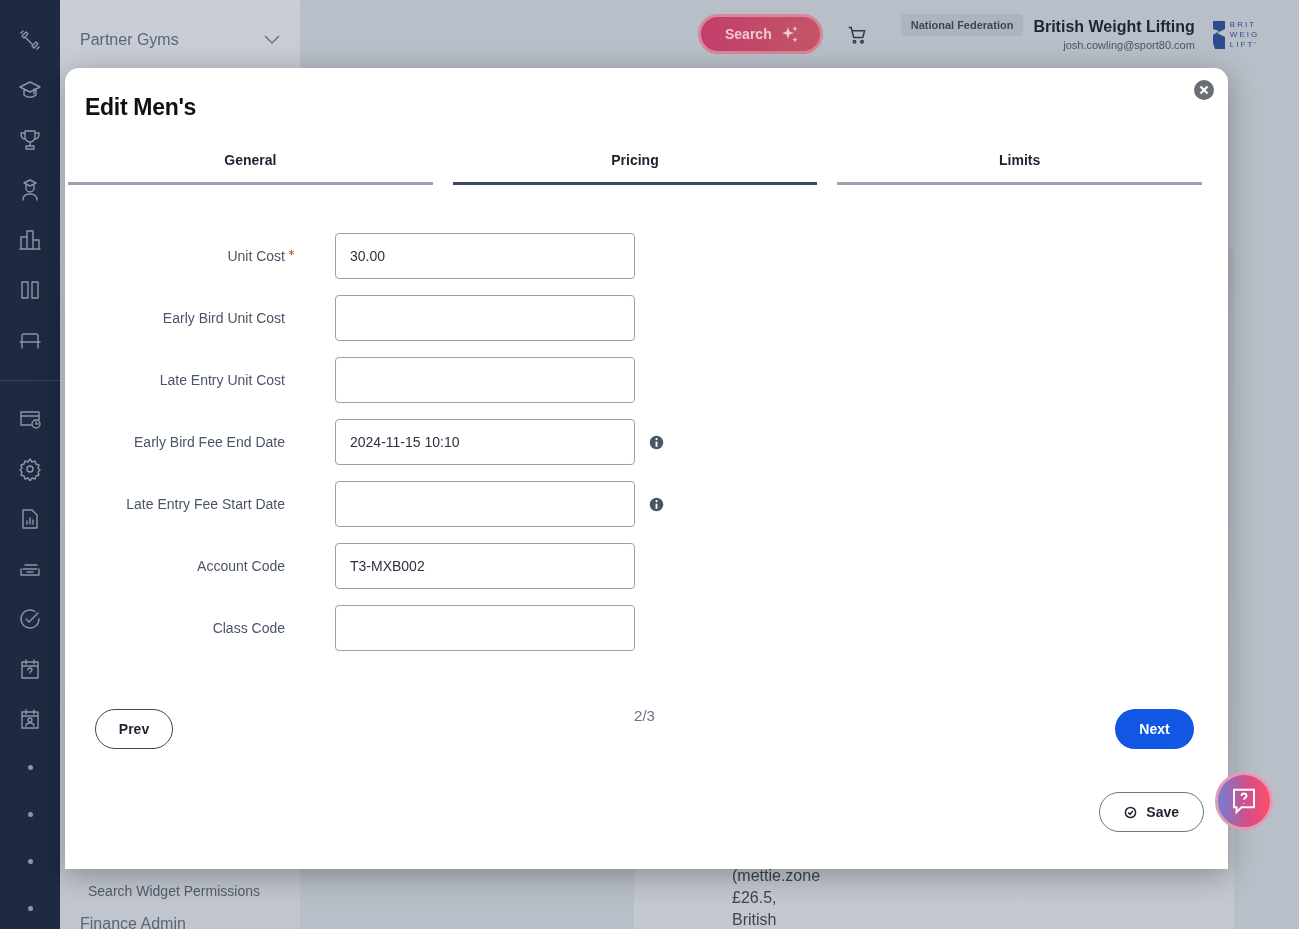 This screenshot has width=1299, height=929. Describe the element at coordinates (180, 40) in the screenshot. I see `sidebar-item: Partner Gyms` at that location.